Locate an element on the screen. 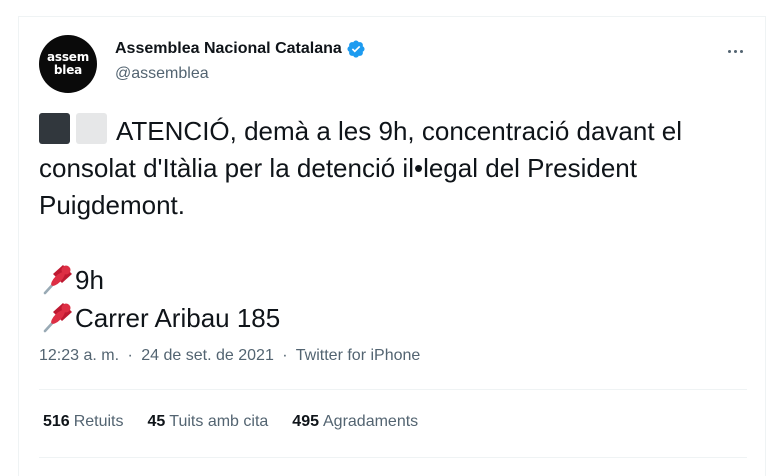 Image resolution: width=780 pixels, height=476 pixels. tweet-date: 24 de set. de 2021 is located at coordinates (207, 355).